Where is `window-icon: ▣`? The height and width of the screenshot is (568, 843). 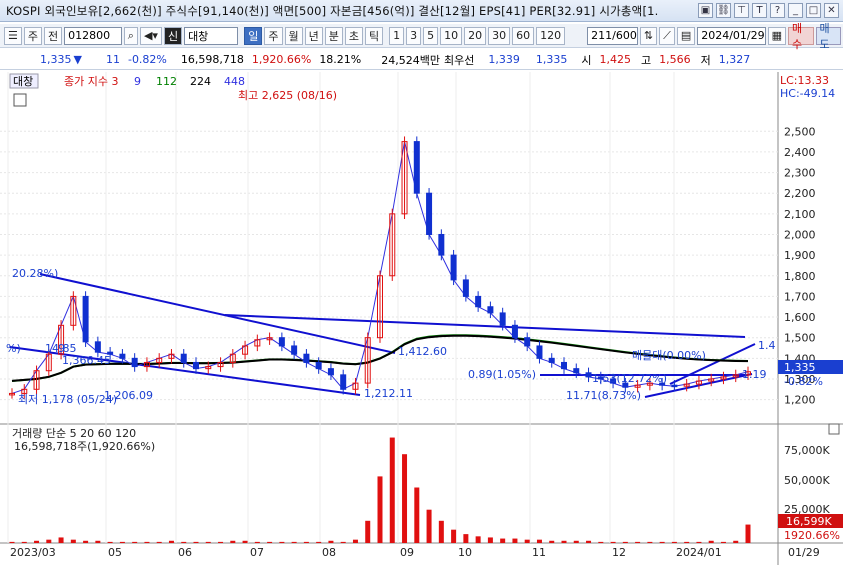
window-icon: ▣ is located at coordinates (705, 10).